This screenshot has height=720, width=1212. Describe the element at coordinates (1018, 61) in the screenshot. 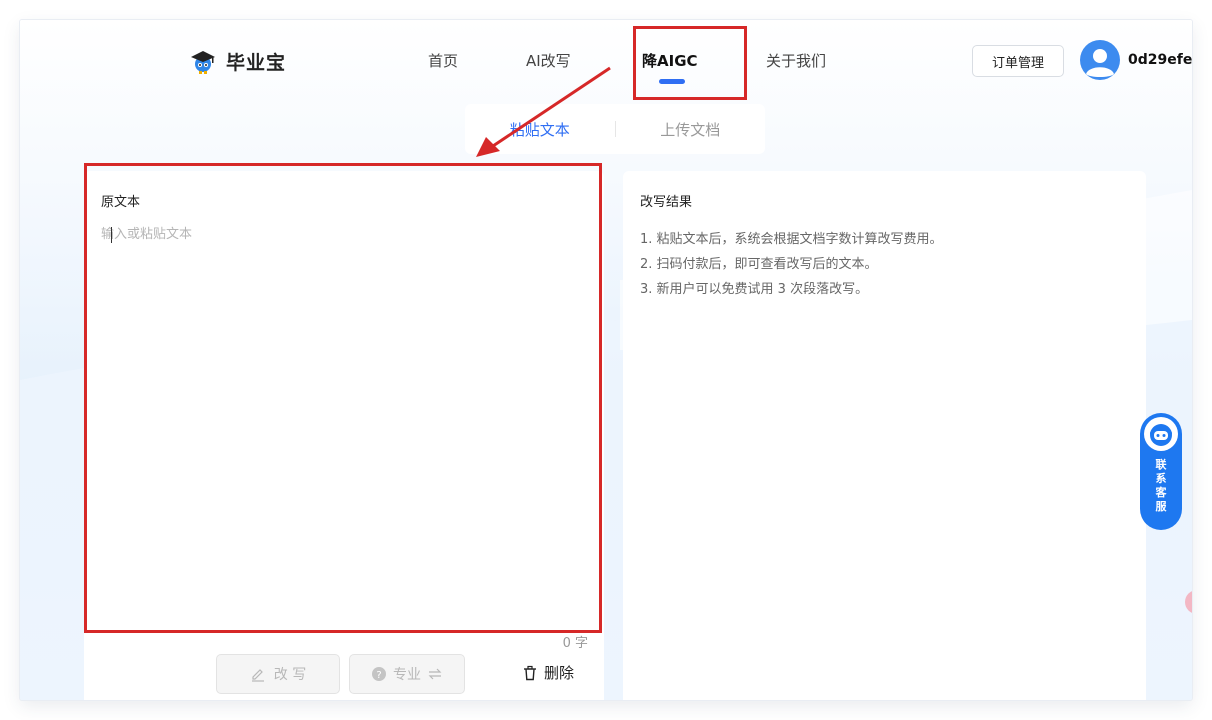

I see `order-management-button: 订单管理` at that location.